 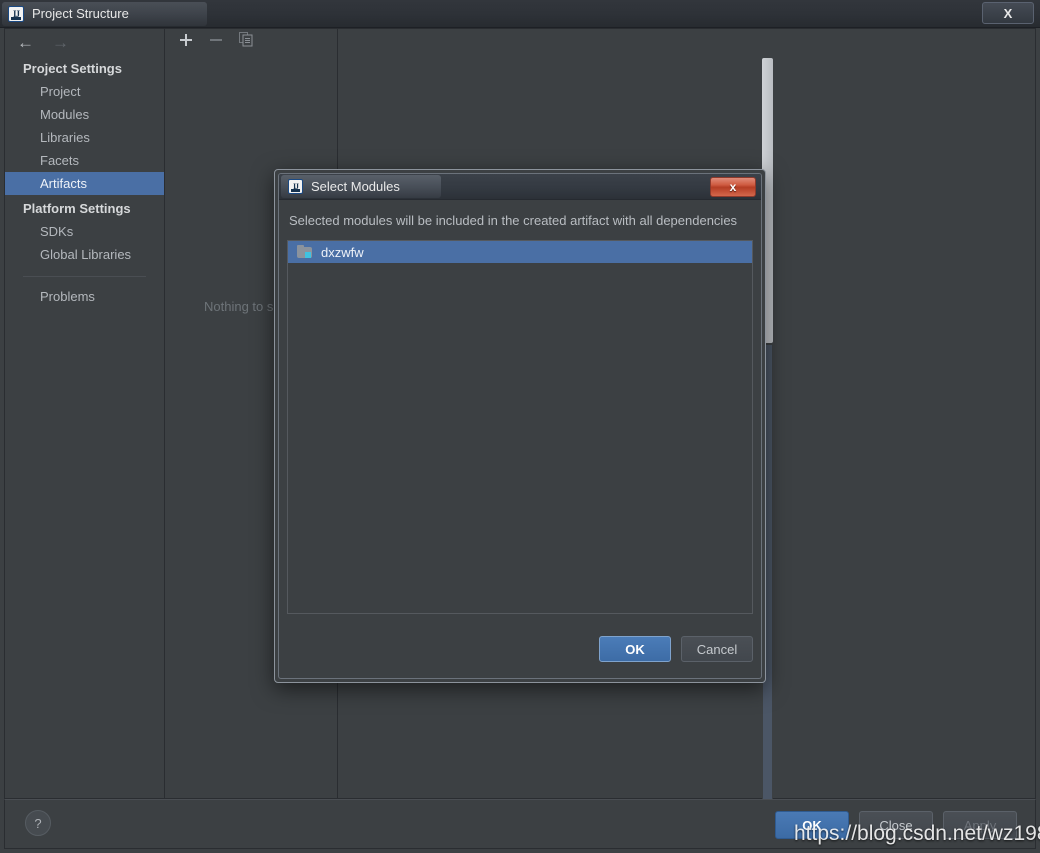 What do you see at coordinates (25, 42) in the screenshot?
I see `back-arrow-icon: ←` at bounding box center [25, 42].